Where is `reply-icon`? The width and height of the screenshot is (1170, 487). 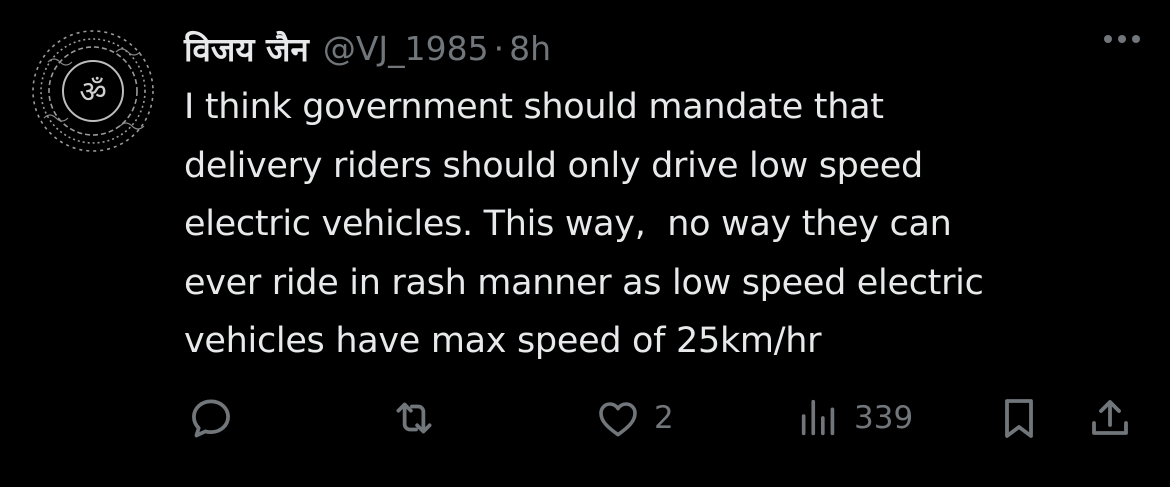 reply-icon is located at coordinates (211, 418).